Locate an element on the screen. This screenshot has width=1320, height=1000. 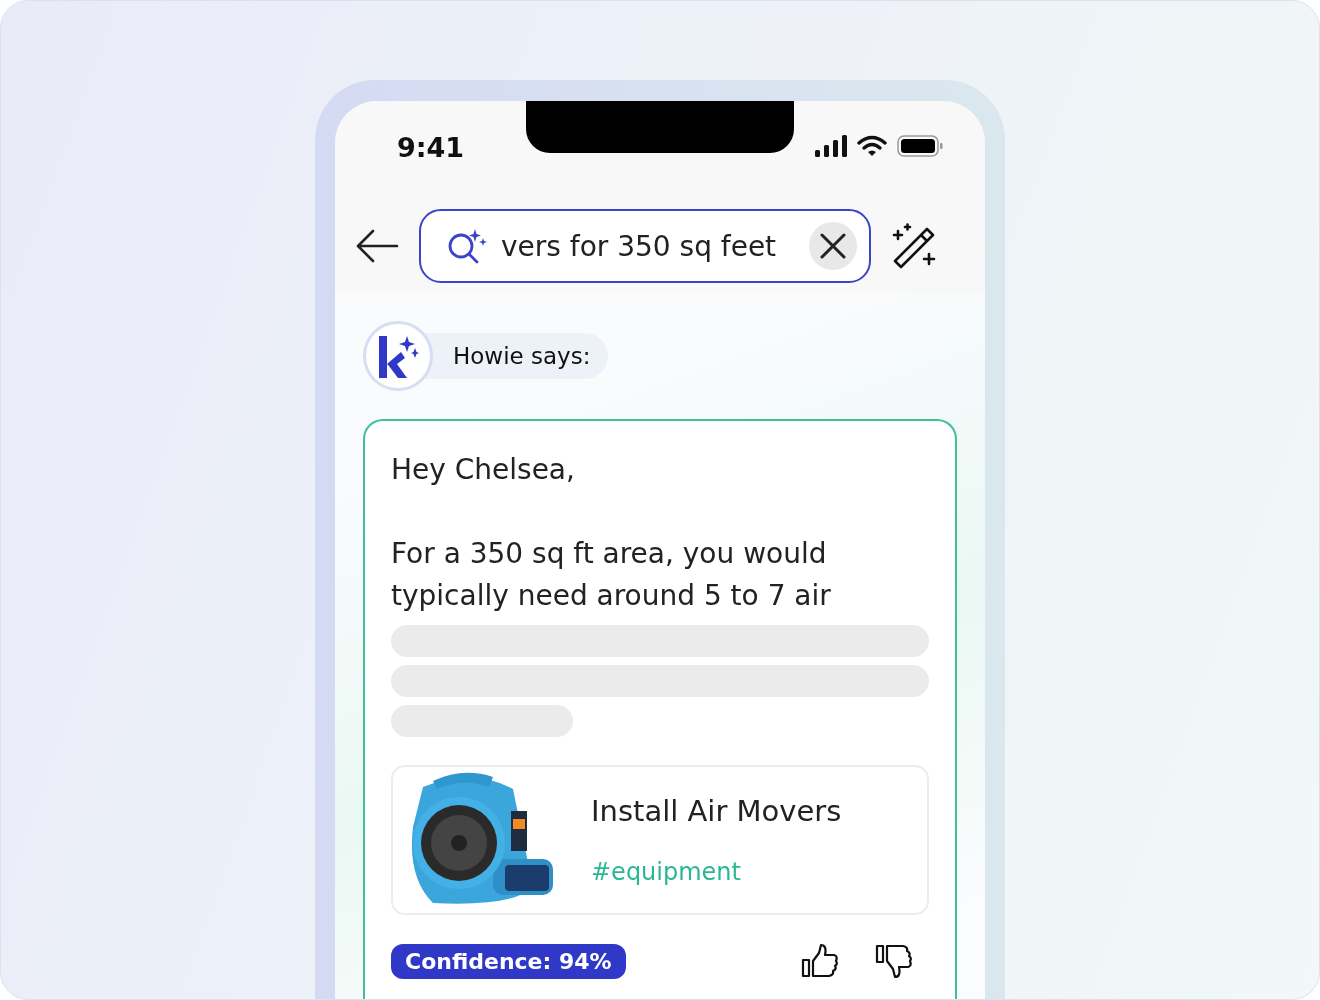
back-button is located at coordinates (377, 246).